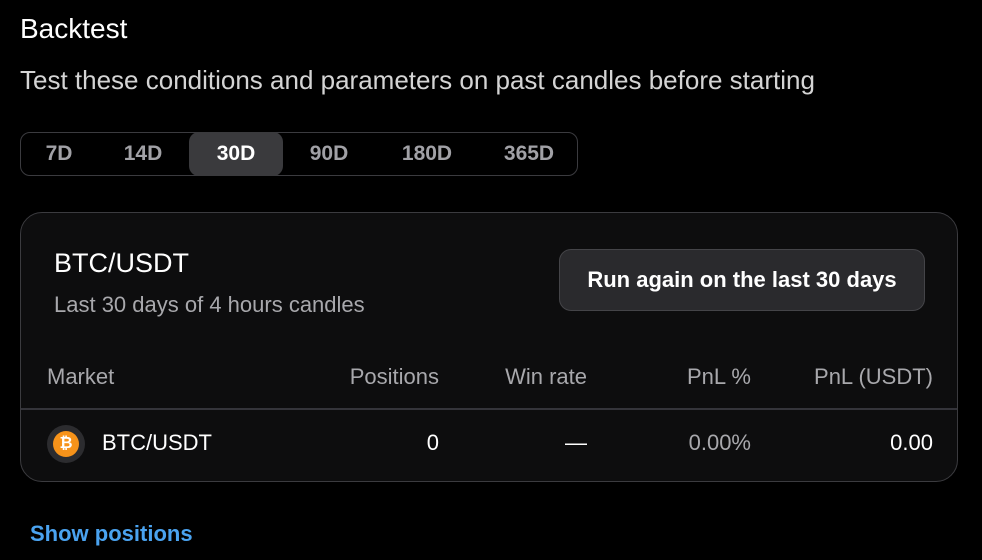 This screenshot has width=982, height=560. What do you see at coordinates (209, 304) in the screenshot?
I see `card-caption: Last 30 days of 4 hours candles` at bounding box center [209, 304].